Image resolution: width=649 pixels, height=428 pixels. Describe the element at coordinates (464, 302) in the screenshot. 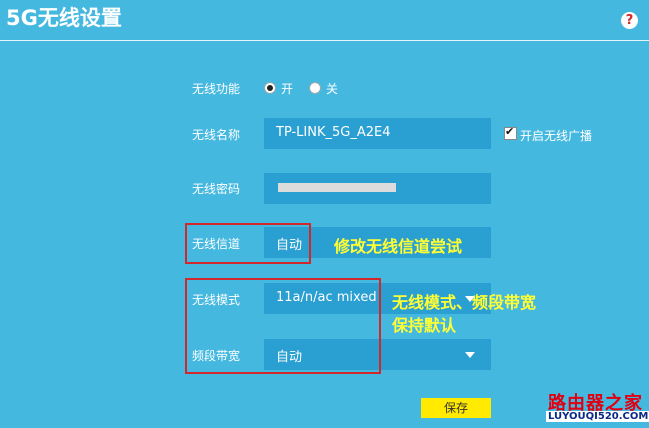

I see `mode-annotation-line1: 无线模式、频段带宽` at that location.